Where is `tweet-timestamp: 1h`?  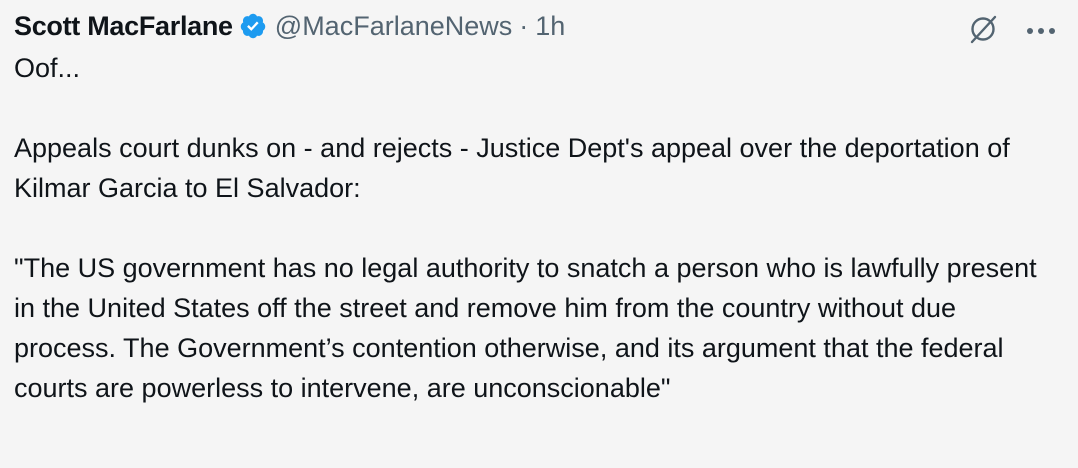
tweet-timestamp: 1h is located at coordinates (550, 26).